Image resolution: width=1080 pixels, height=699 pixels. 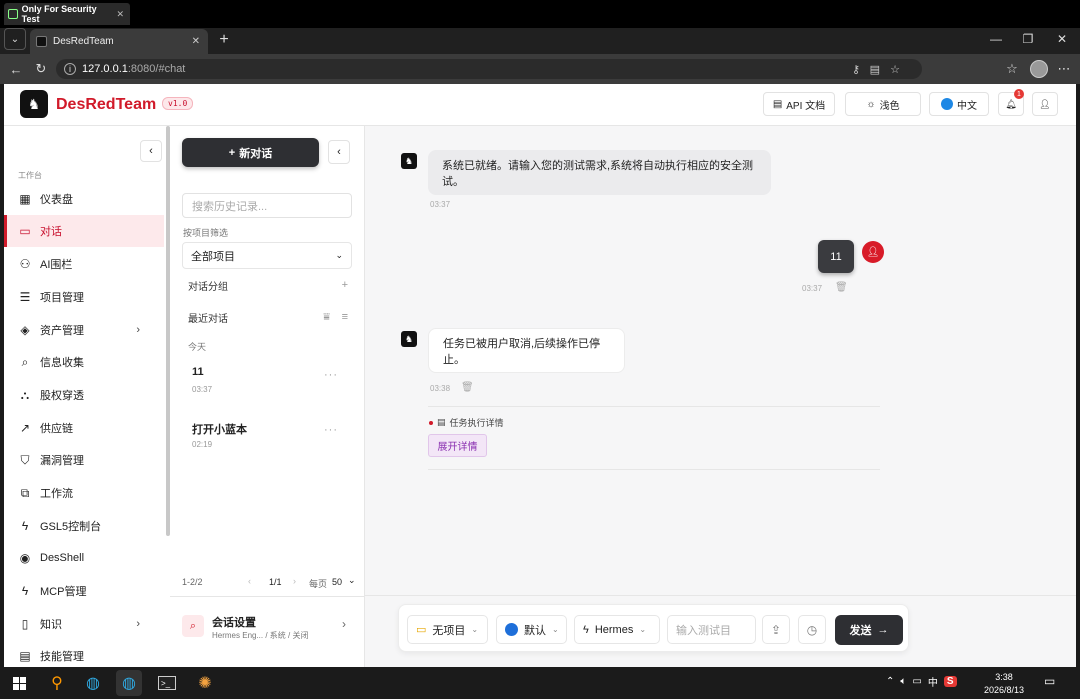 What do you see at coordinates (869, 630) in the screenshot?
I see `send-button: 发送 →` at bounding box center [869, 630].